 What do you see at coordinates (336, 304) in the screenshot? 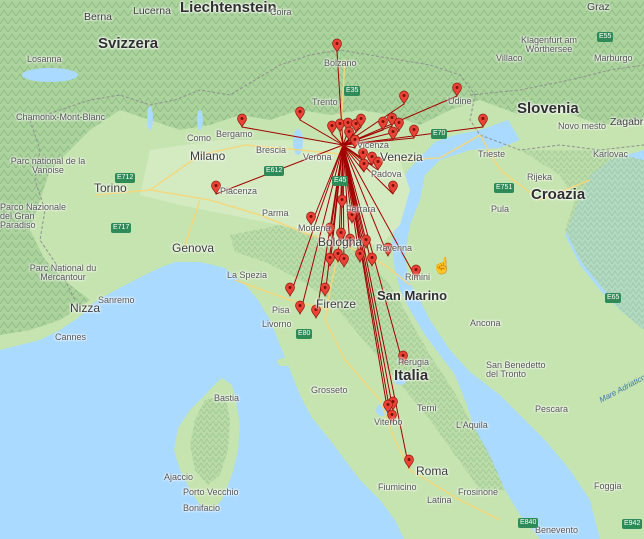
I see `city-firenze: Firenze` at bounding box center [336, 304].